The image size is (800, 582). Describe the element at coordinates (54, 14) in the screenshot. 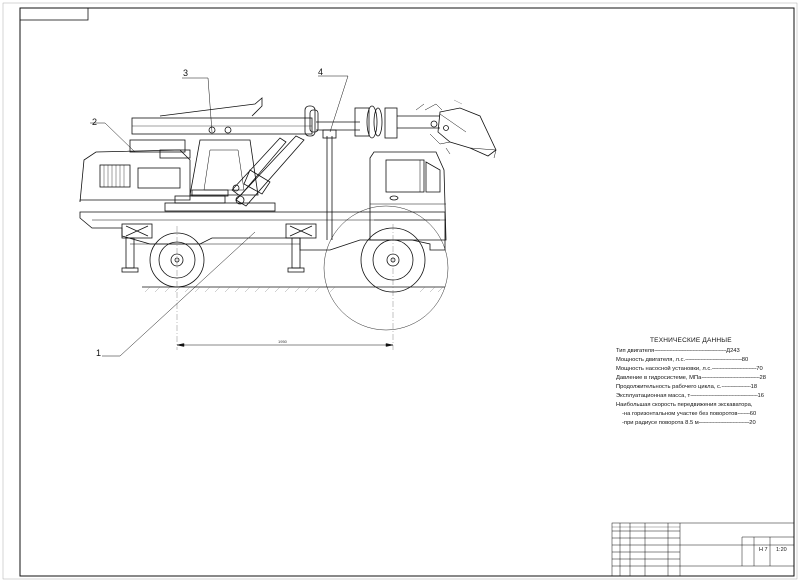

I see `doc-number-box` at that location.